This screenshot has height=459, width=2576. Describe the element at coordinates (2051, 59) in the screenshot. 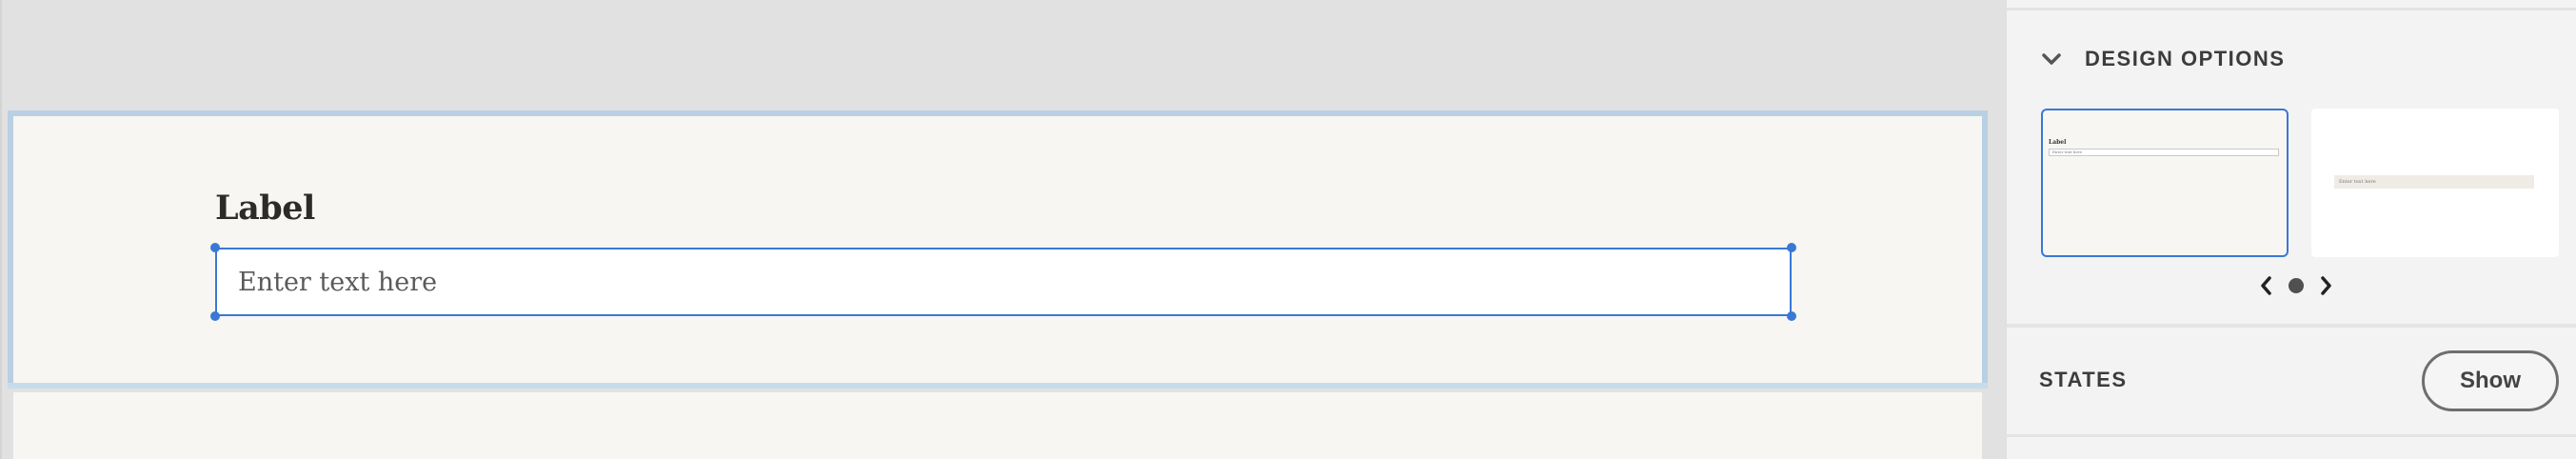

I see `chevron-down-icon` at that location.